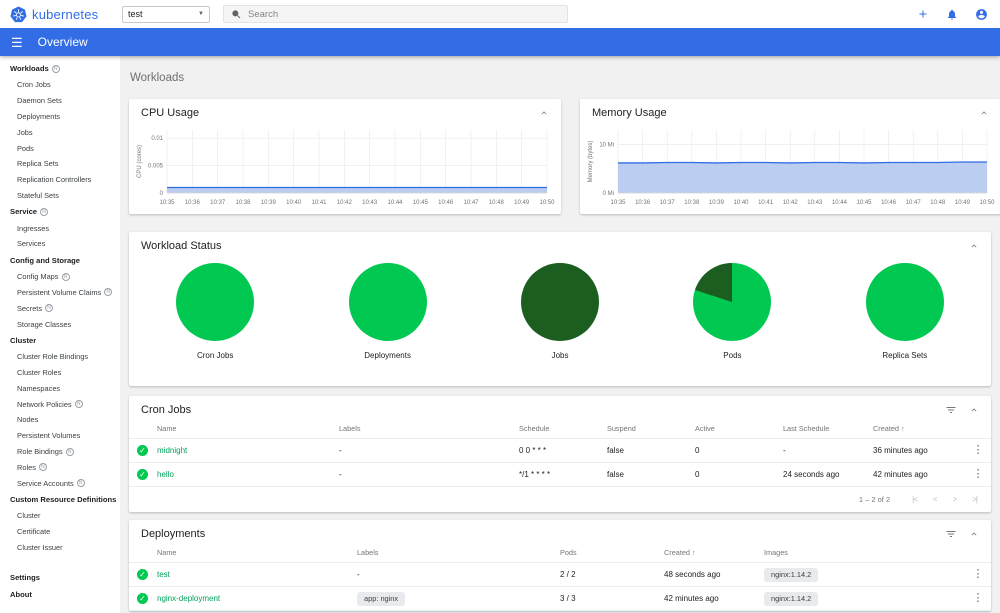 This screenshot has height=613, width=1000. What do you see at coordinates (60, 180) in the screenshot?
I see `sidebar-item-replication-controllers: Replication Controllers` at bounding box center [60, 180].